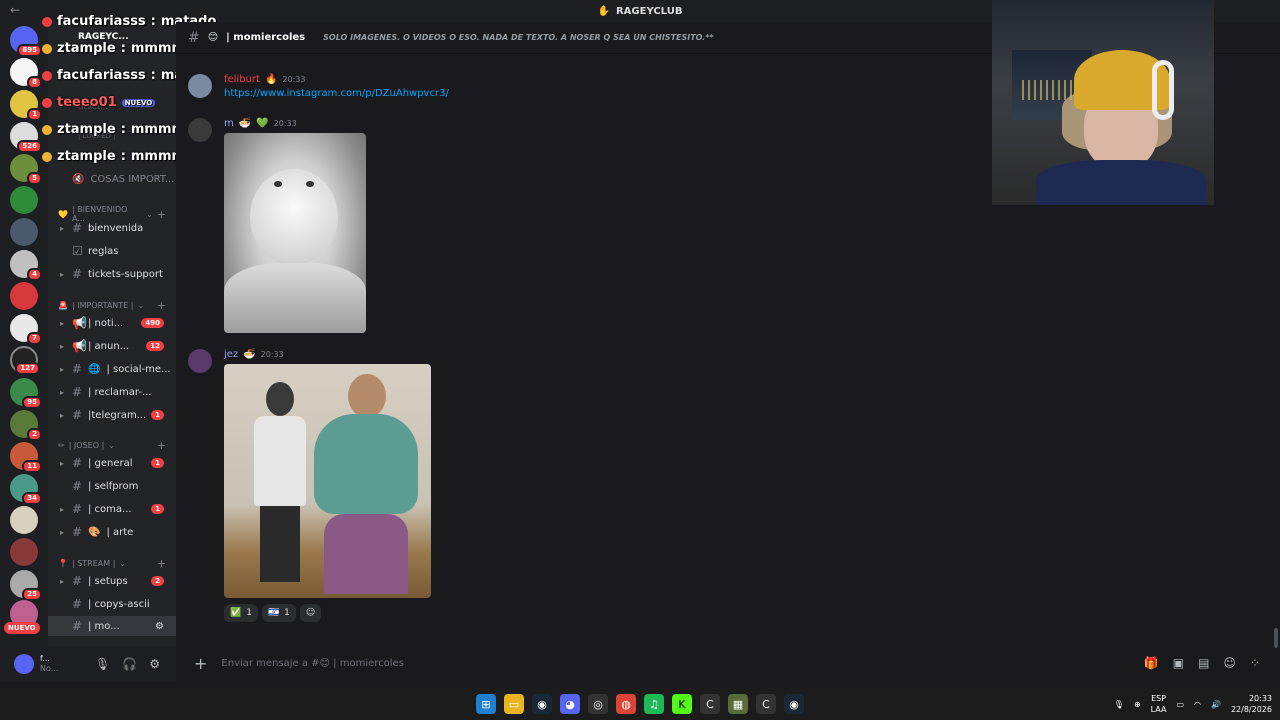 Image resolution: width=1280 pixels, height=720 pixels. What do you see at coordinates (112, 532) in the screenshot?
I see `channel-arte: ▸ # 🎨 | arte` at bounding box center [112, 532].